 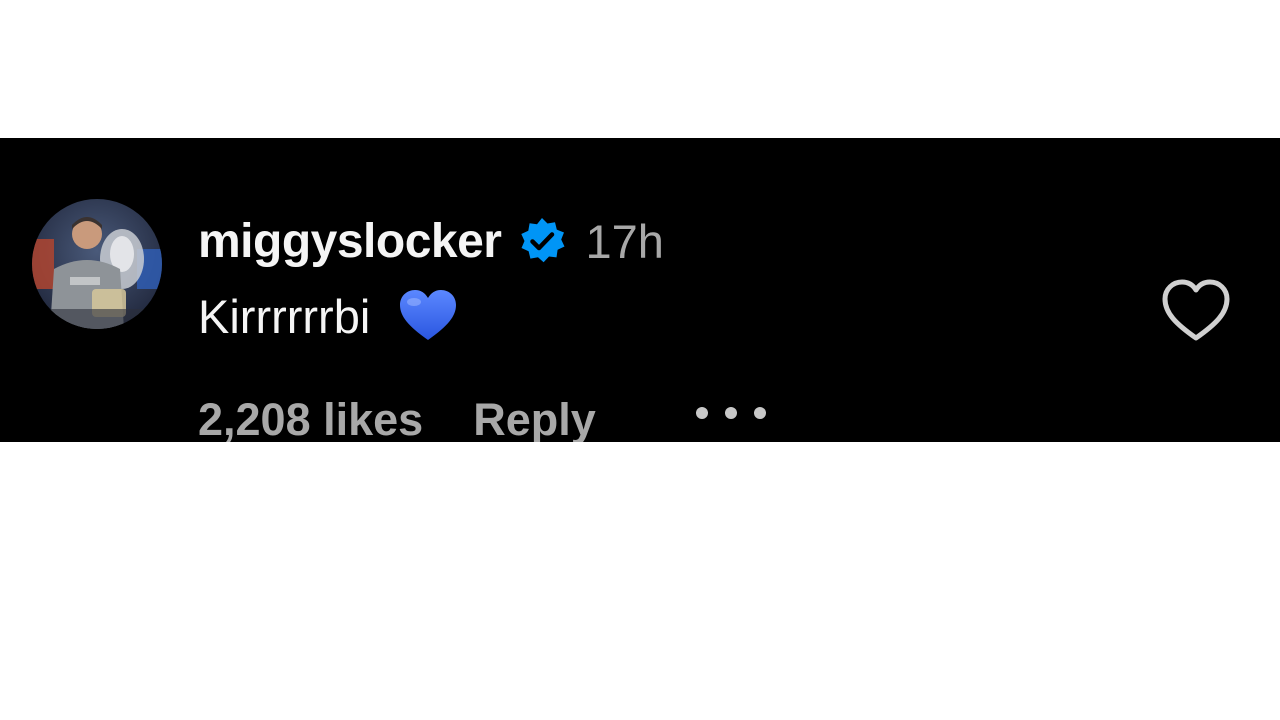 I want to click on timestamp: 17h, so click(x=624, y=241).